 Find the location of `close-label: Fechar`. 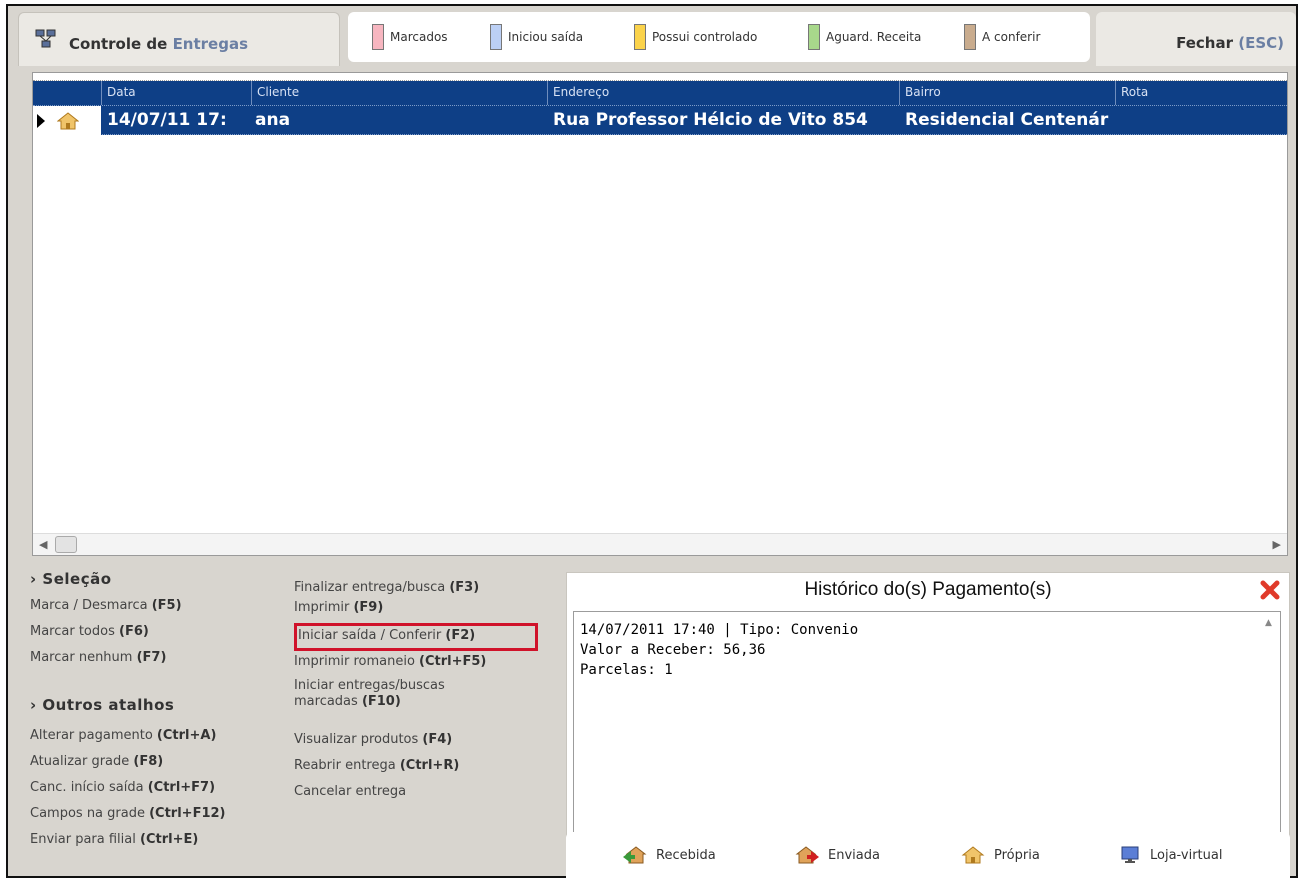

close-label: Fechar is located at coordinates (1204, 43).